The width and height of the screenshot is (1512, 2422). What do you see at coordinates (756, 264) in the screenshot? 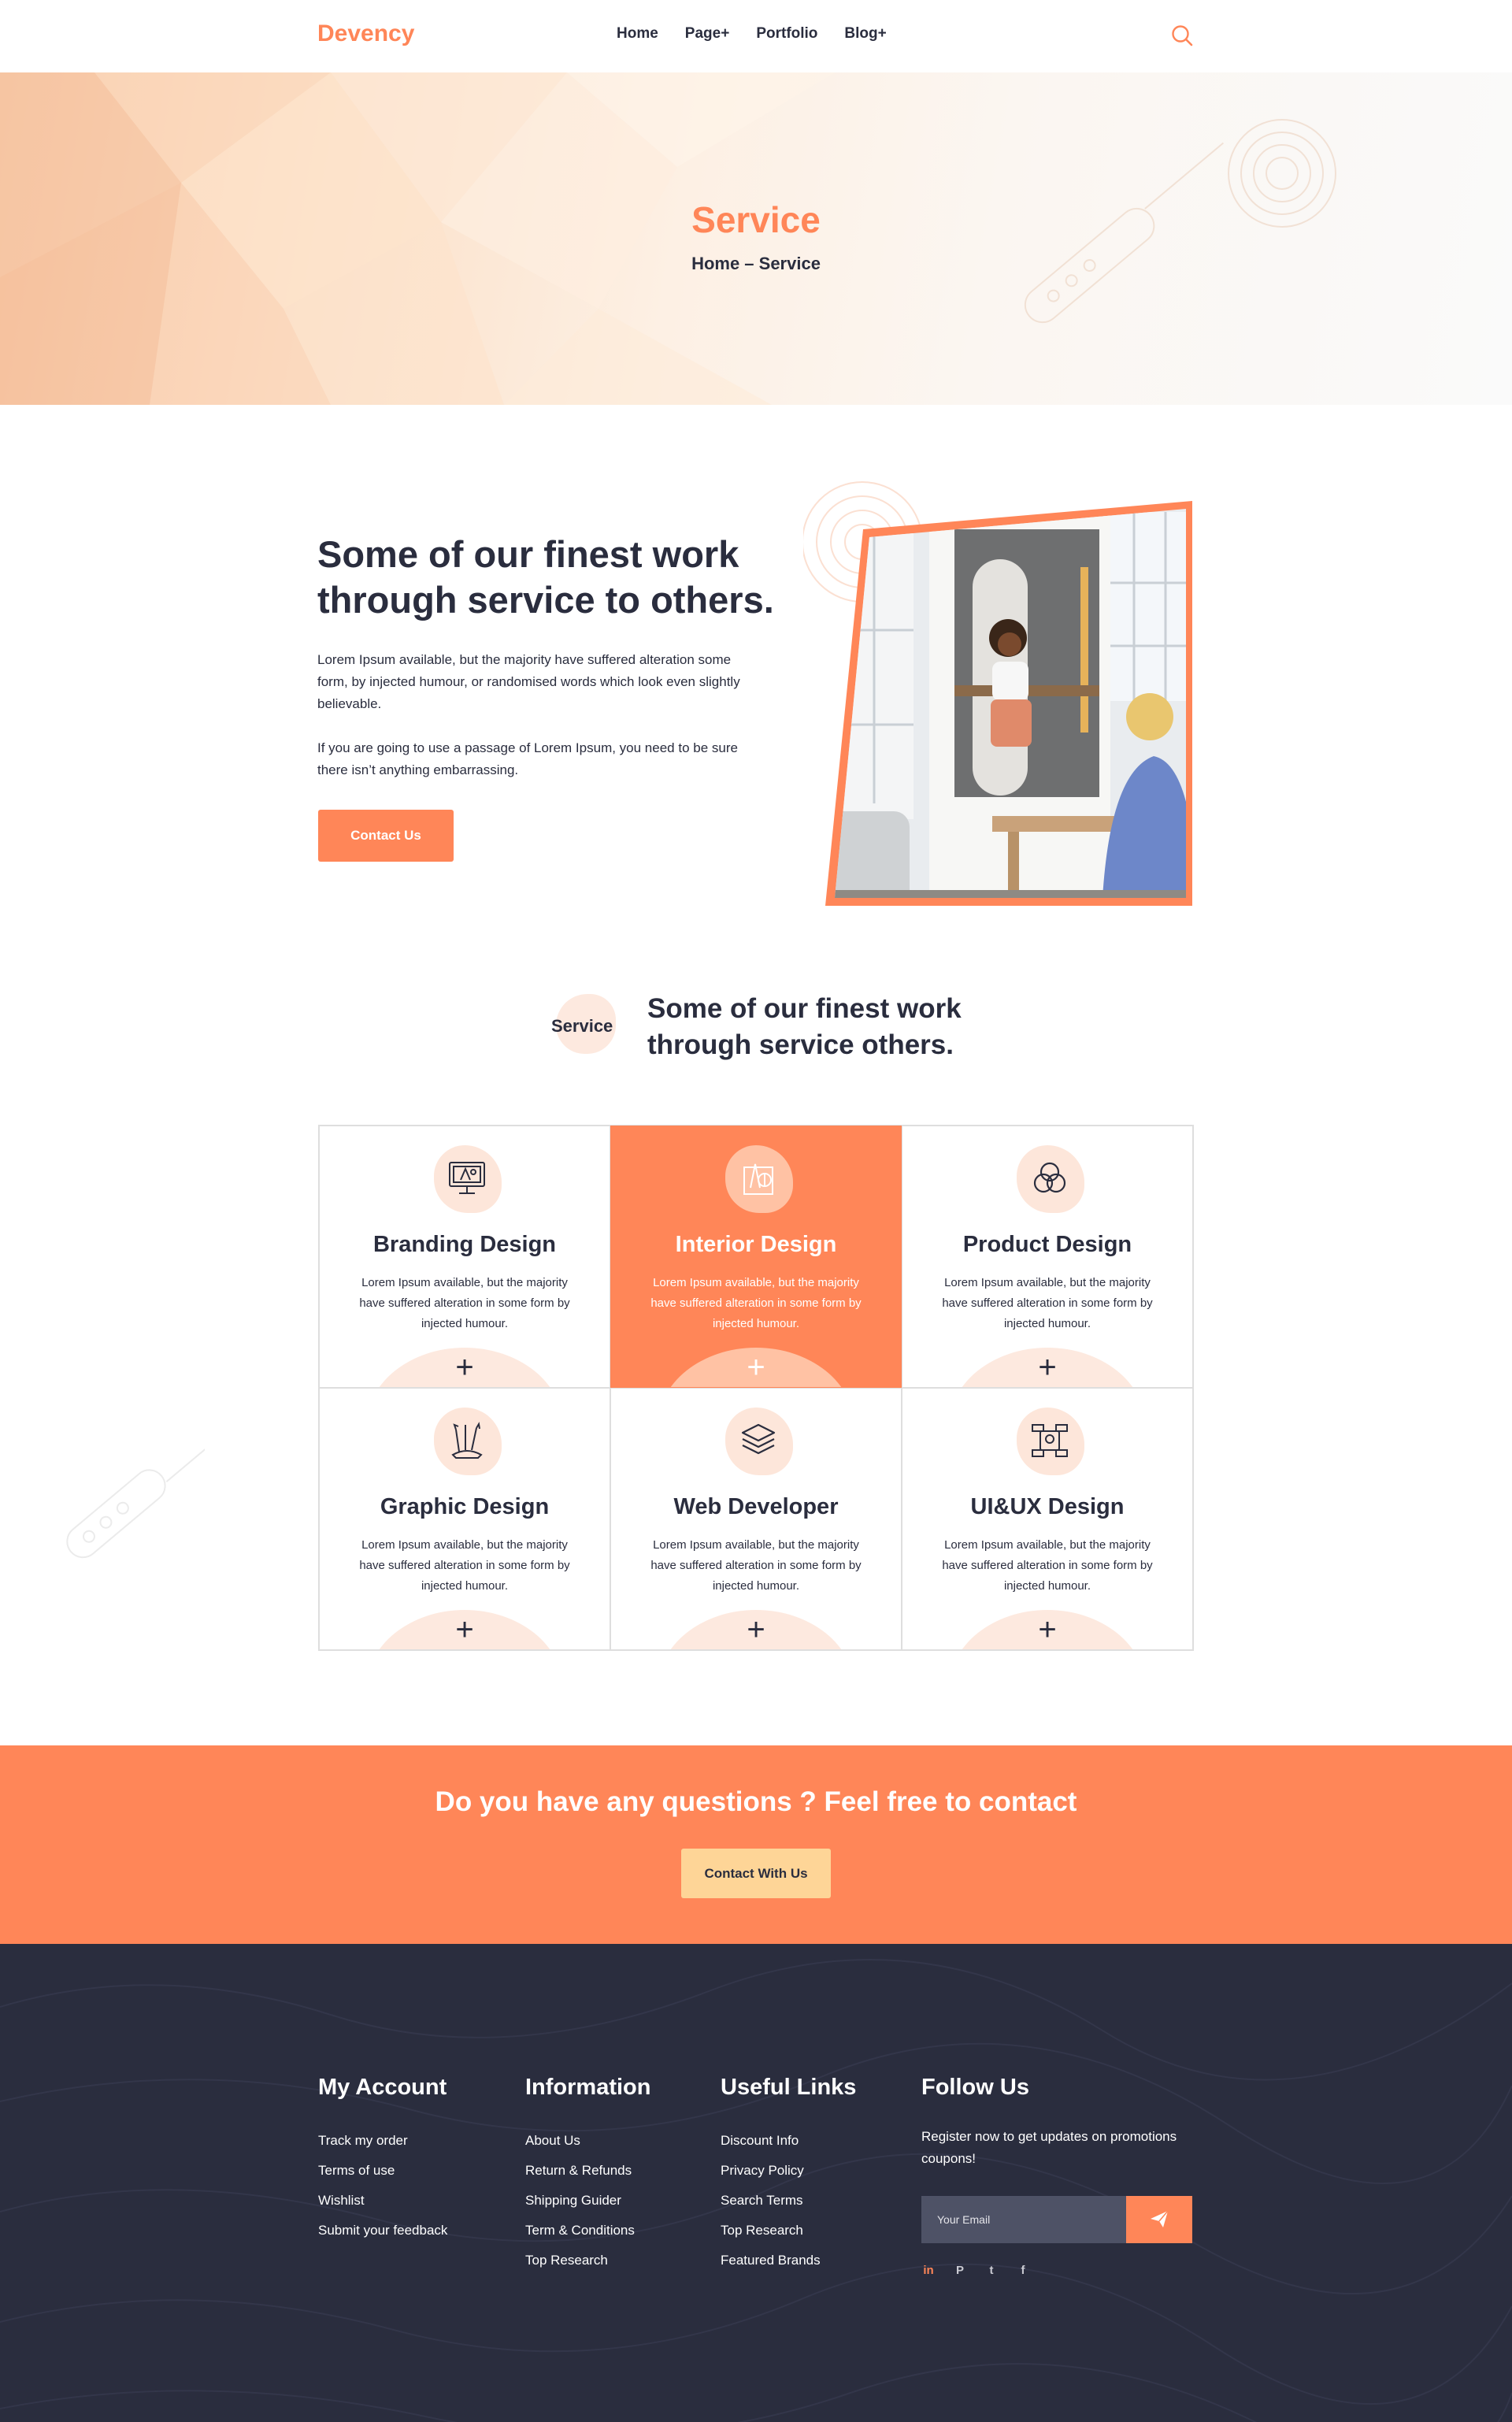
I see `breadcrumb: Home – Service` at bounding box center [756, 264].